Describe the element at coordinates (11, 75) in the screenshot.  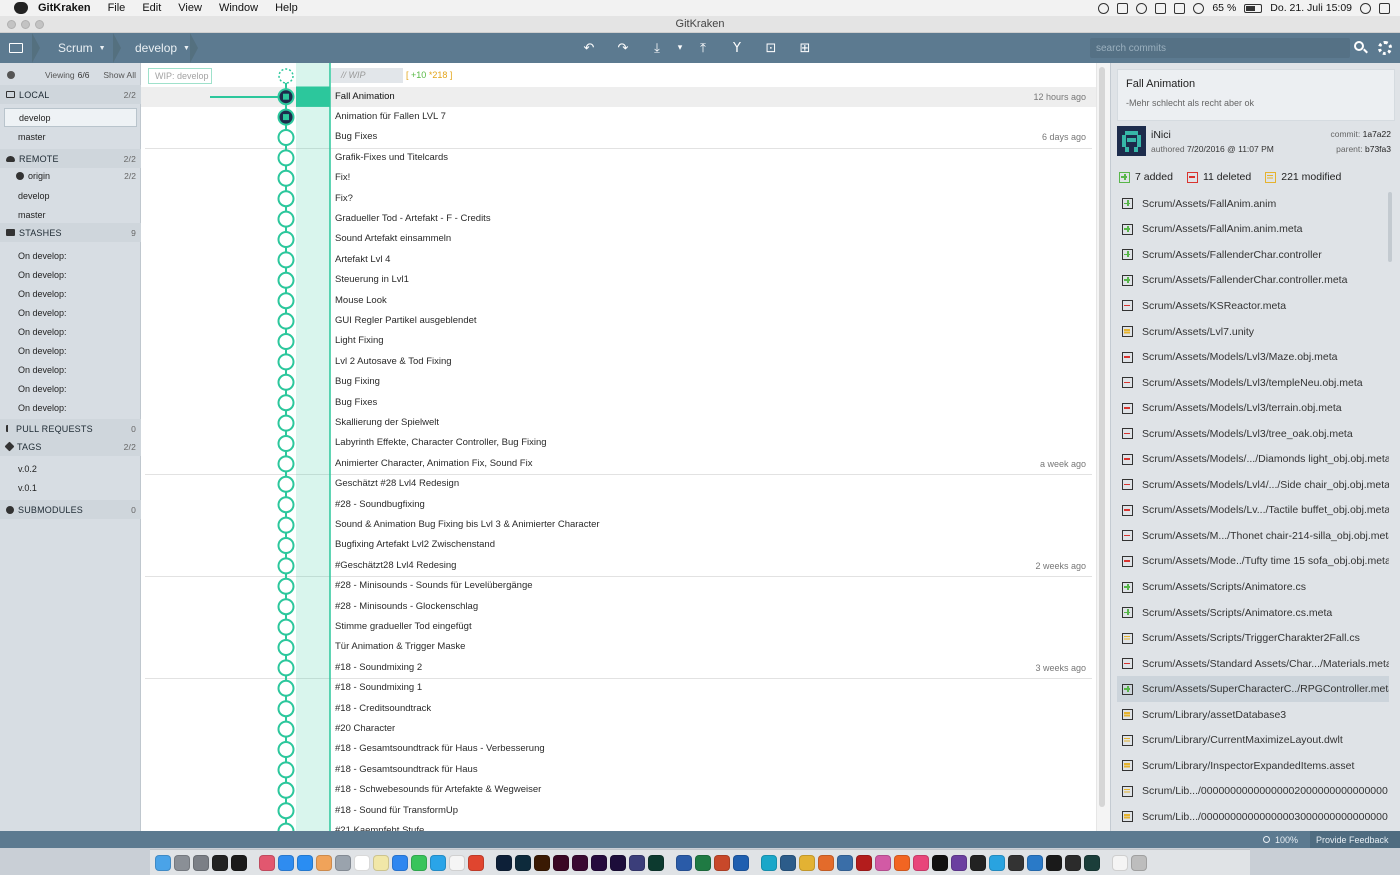
I see `collapse-sidebar-icon` at that location.